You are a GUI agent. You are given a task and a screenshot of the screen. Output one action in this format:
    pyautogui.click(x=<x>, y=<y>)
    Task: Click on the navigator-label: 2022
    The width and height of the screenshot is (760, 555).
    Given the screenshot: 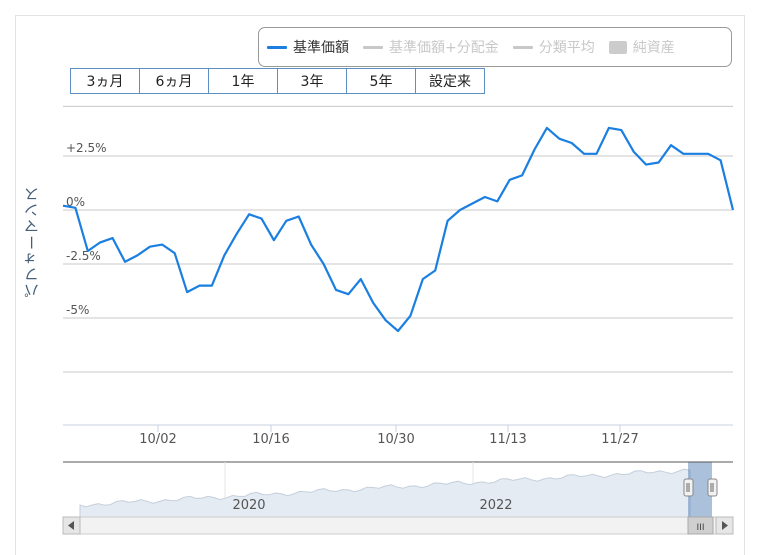 What is the action you would take?
    pyautogui.click(x=495, y=505)
    